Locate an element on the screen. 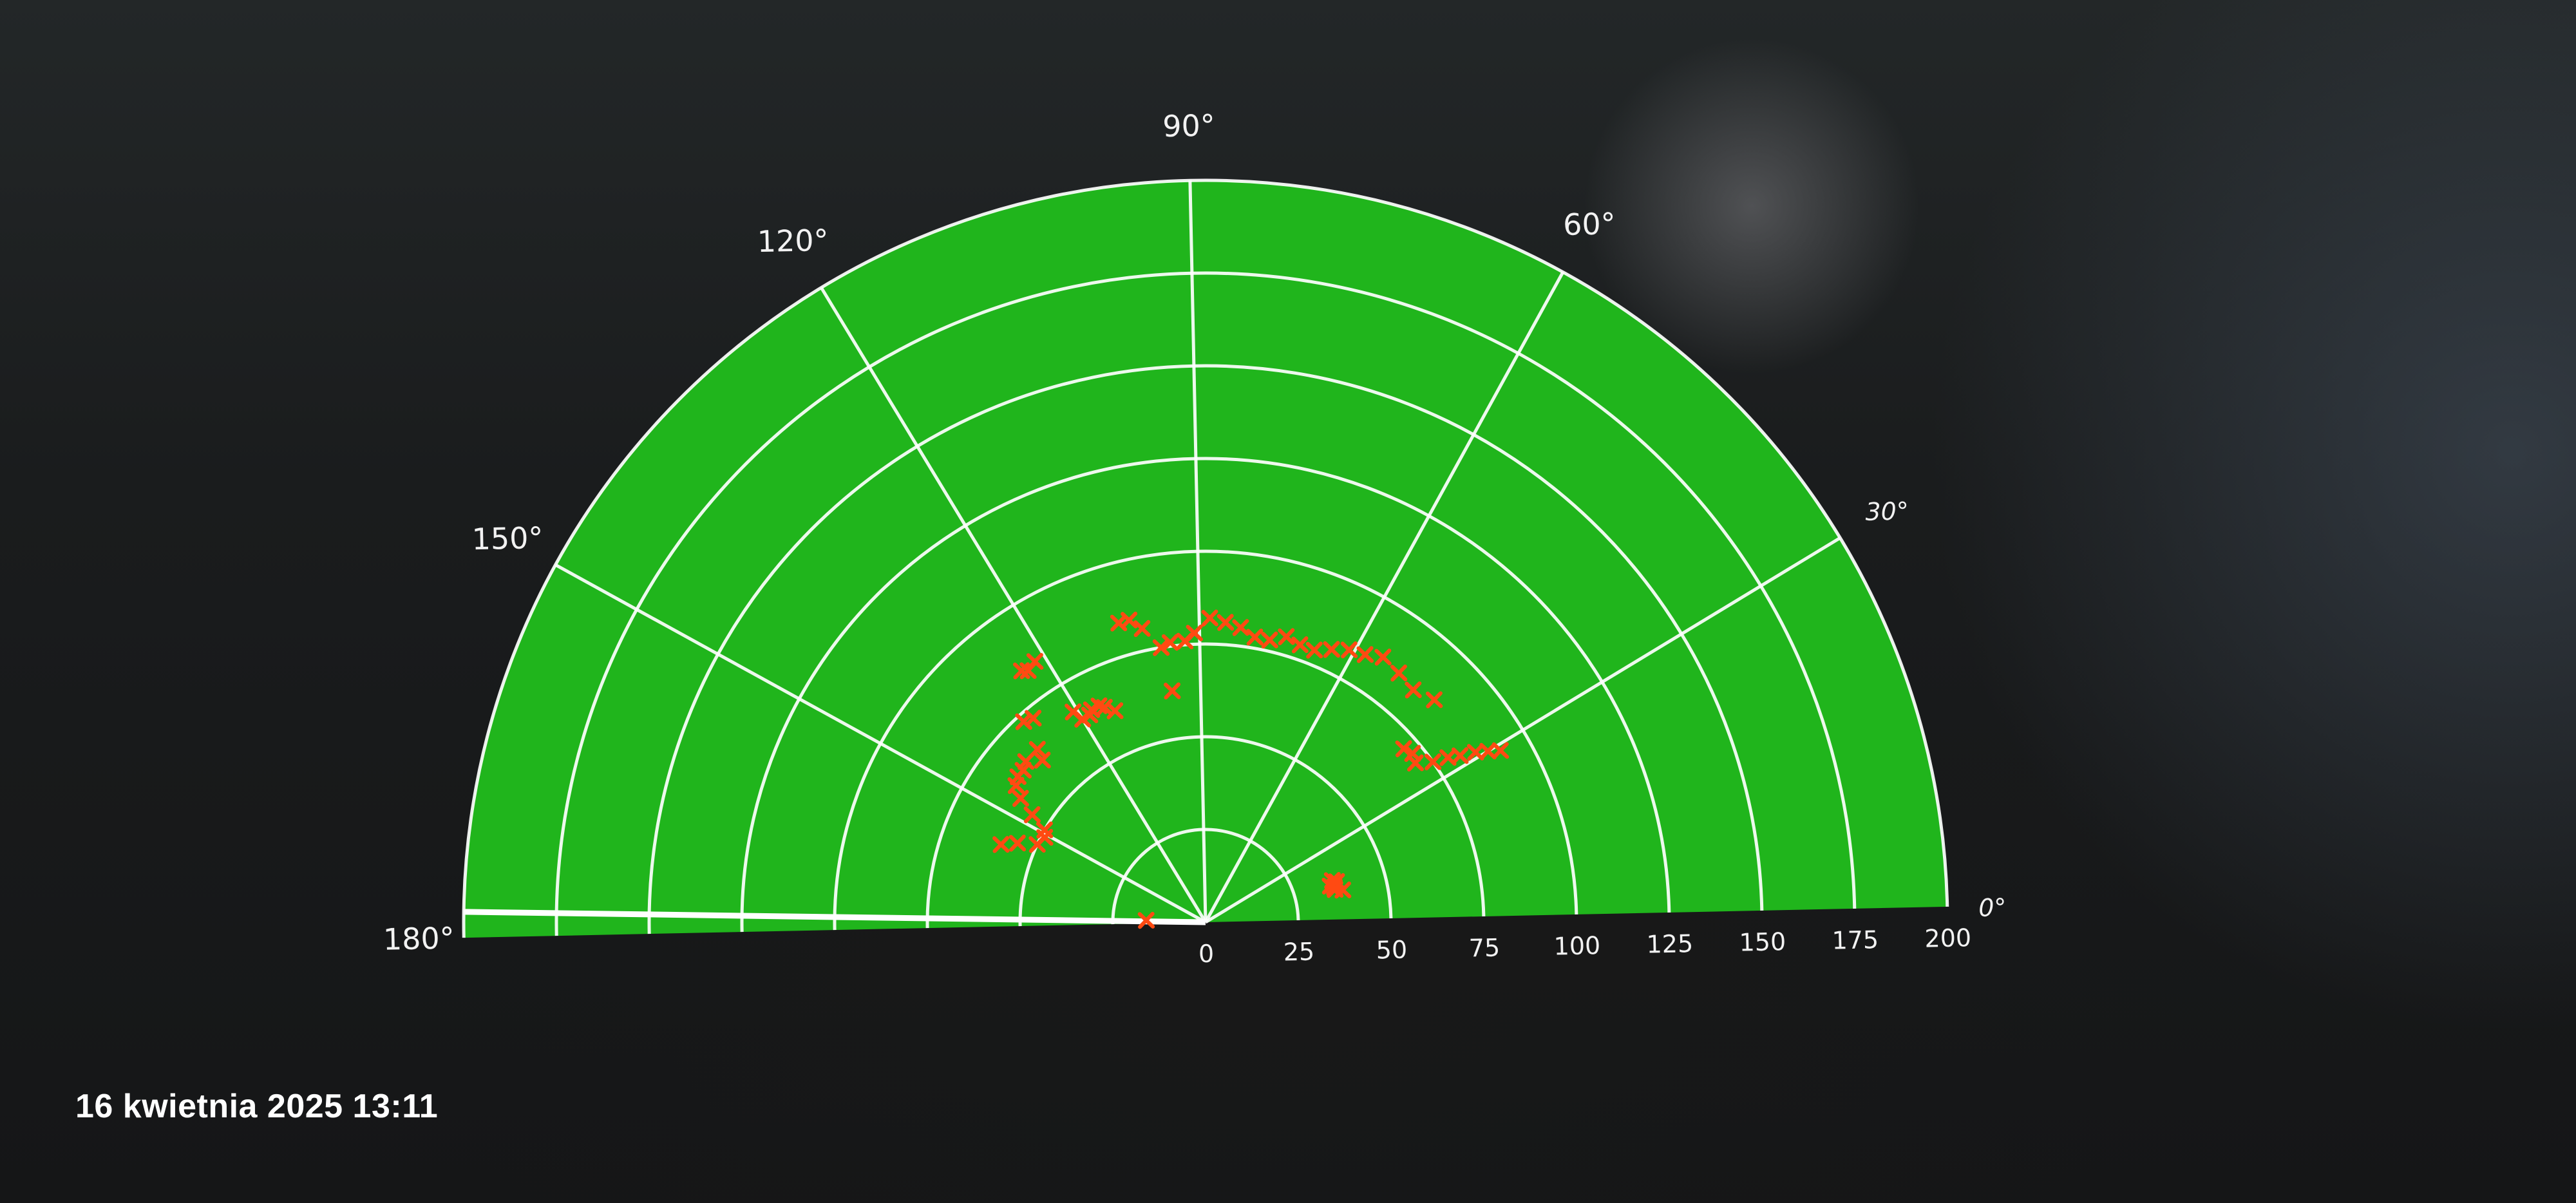 The width and height of the screenshot is (2576, 1203). angle-tick-label: 90° is located at coordinates (1189, 126).